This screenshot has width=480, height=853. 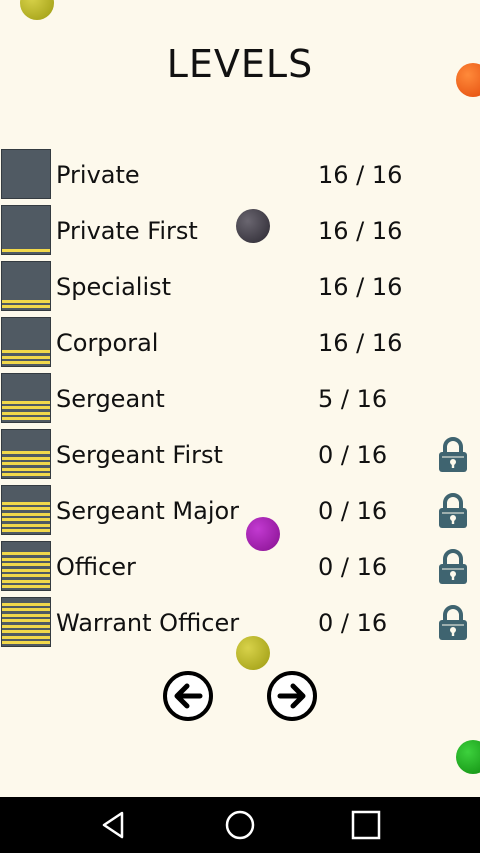 What do you see at coordinates (148, 511) in the screenshot?
I see `level-name: Sergeant Major` at bounding box center [148, 511].